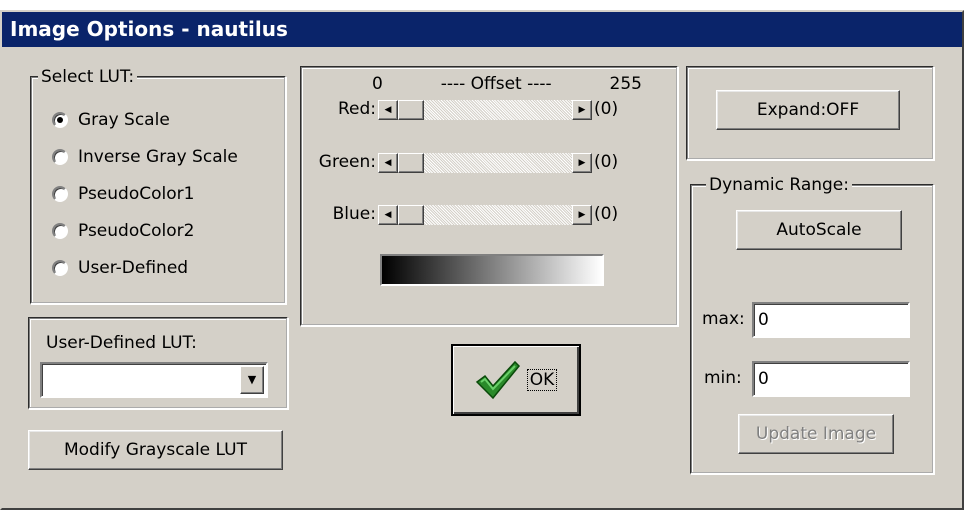 The height and width of the screenshot is (510, 971). Describe the element at coordinates (606, 109) in the screenshot. I see `red-value: (0)` at that location.